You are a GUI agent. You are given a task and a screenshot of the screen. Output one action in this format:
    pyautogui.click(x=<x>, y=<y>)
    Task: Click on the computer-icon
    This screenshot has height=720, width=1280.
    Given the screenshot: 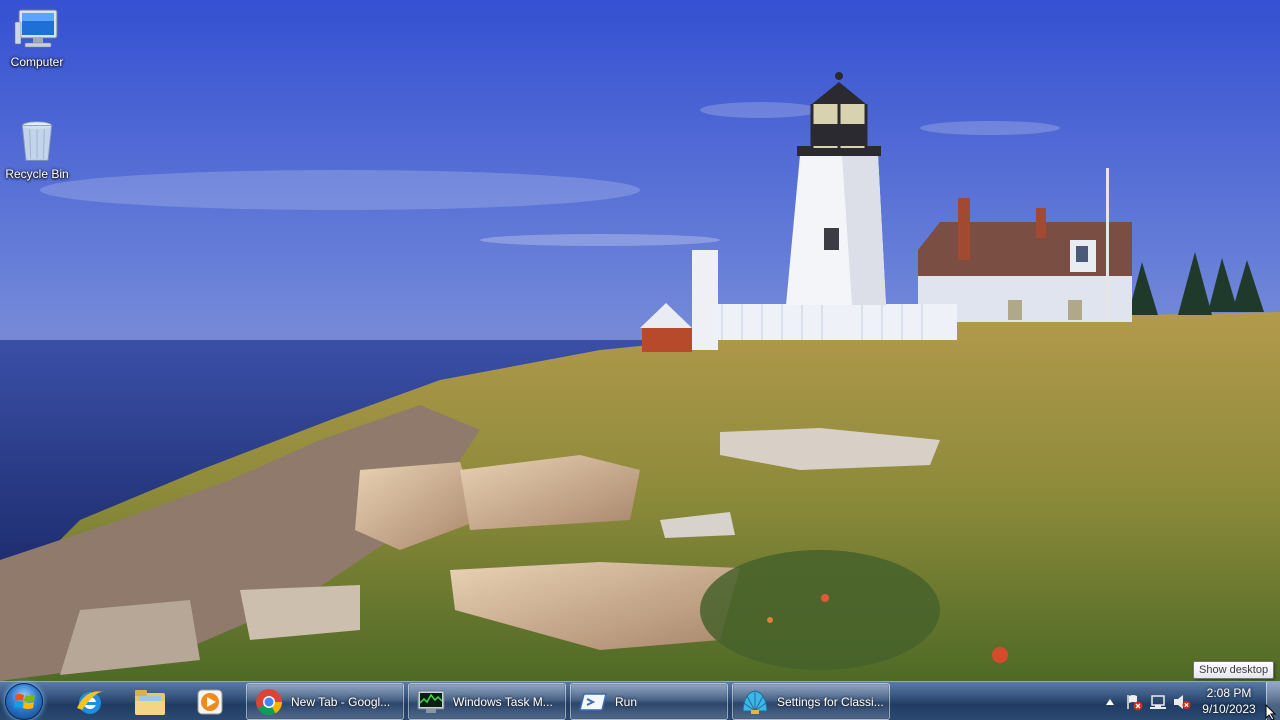 What is the action you would take?
    pyautogui.click(x=36, y=28)
    